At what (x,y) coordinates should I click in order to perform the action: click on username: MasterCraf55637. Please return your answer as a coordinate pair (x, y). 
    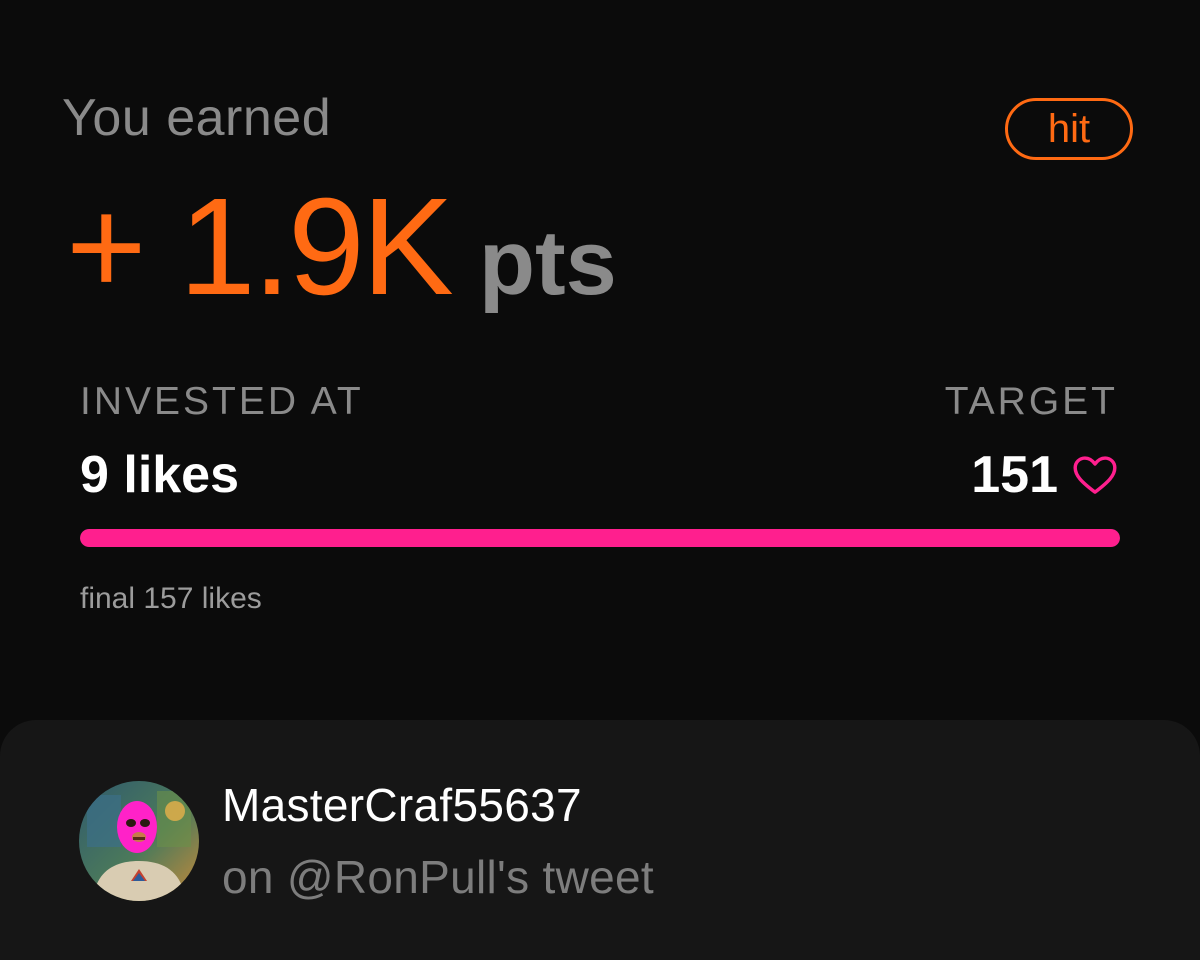
    Looking at the image, I should click on (402, 805).